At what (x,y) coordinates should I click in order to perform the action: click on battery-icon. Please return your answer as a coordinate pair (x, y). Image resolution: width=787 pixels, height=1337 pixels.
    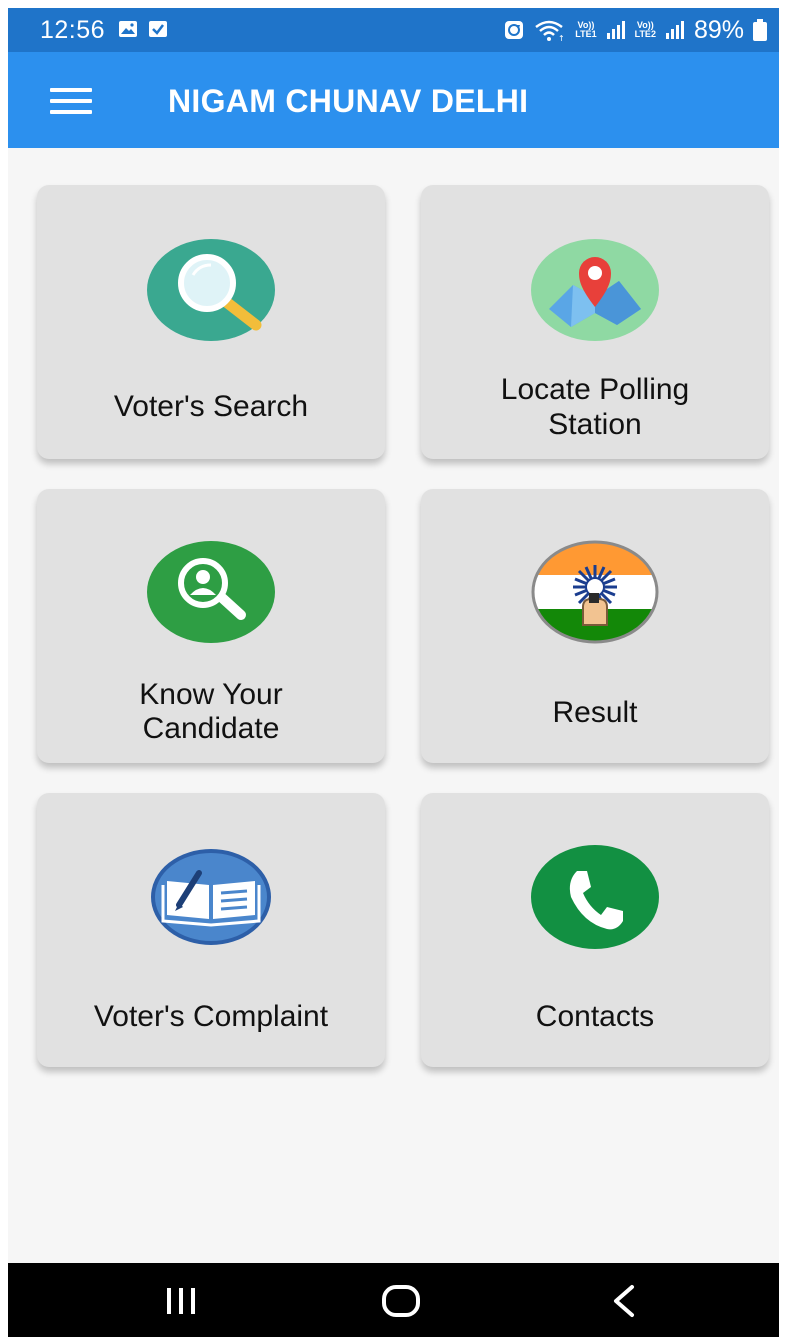
    Looking at the image, I should click on (760, 30).